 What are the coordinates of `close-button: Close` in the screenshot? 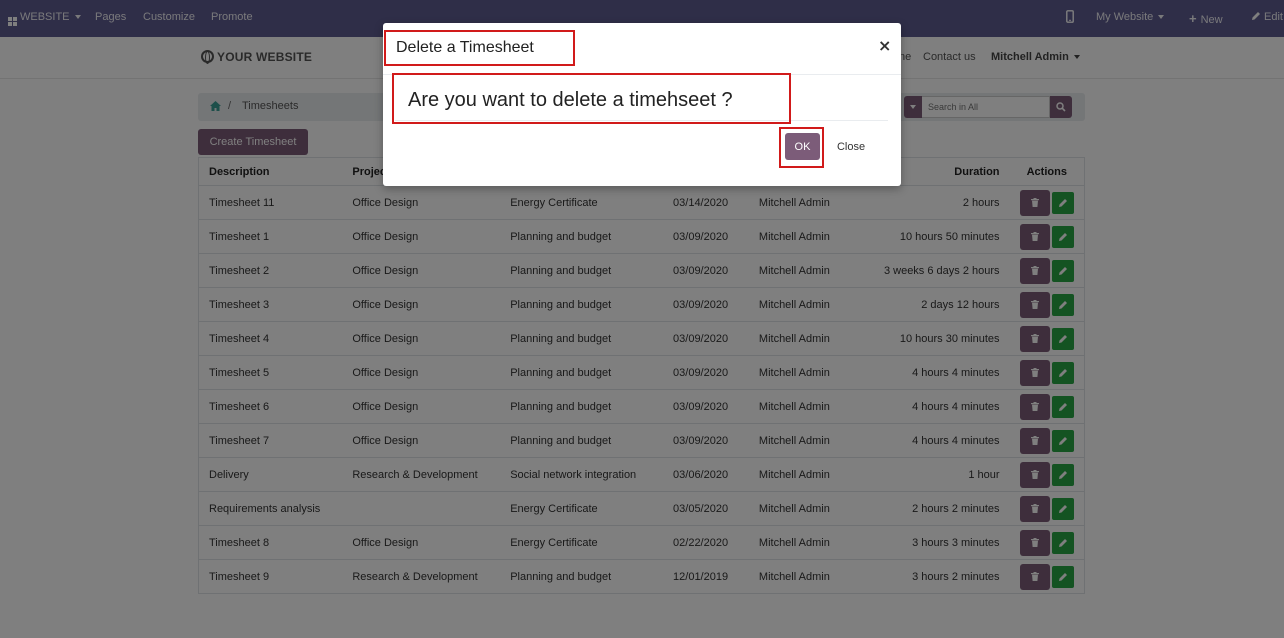 It's located at (851, 146).